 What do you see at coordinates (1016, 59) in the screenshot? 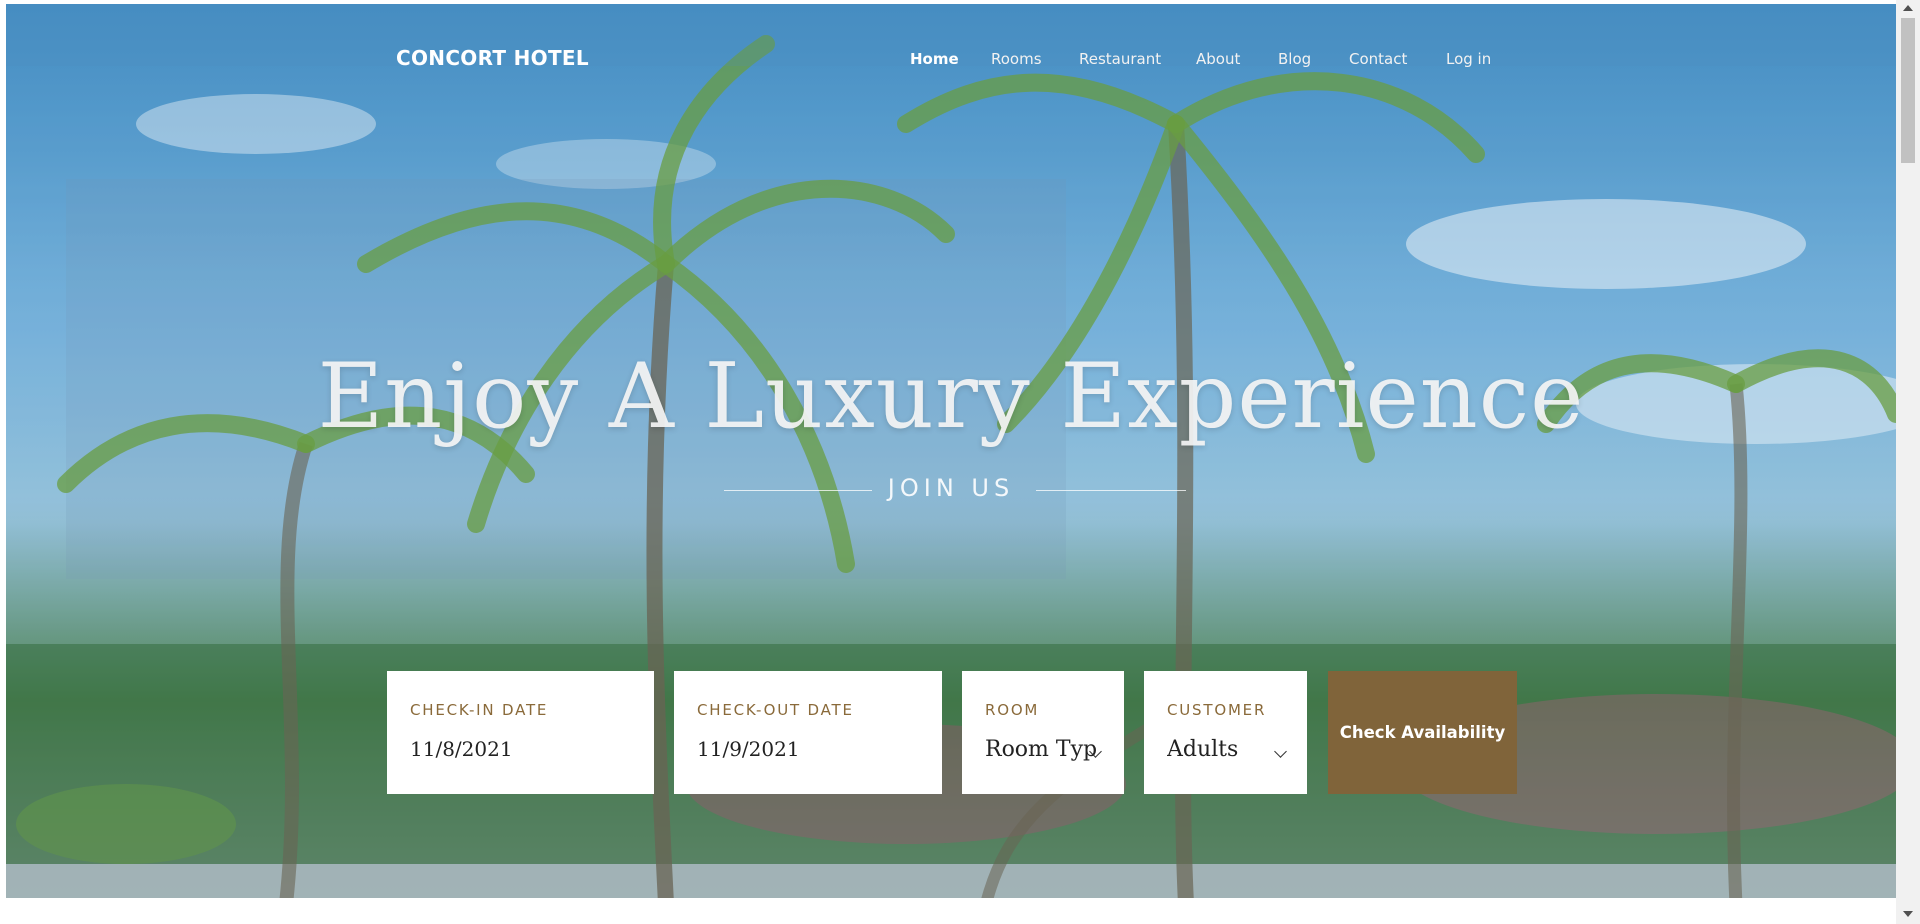
I see `nav-item-rooms: Rooms` at bounding box center [1016, 59].